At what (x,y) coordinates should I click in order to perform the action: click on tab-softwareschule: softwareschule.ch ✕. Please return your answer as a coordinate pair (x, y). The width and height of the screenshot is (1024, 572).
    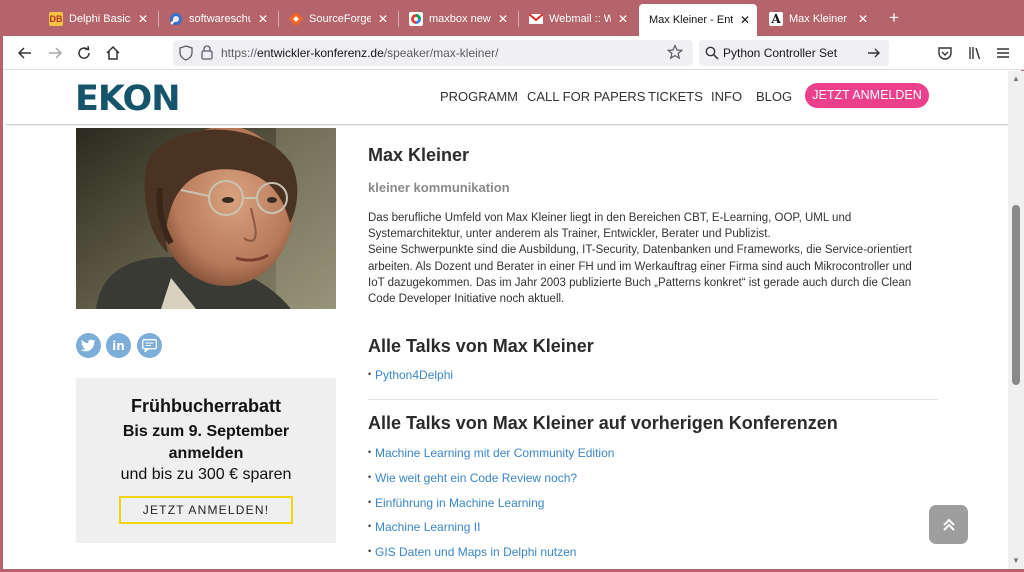
    Looking at the image, I should click on (217, 18).